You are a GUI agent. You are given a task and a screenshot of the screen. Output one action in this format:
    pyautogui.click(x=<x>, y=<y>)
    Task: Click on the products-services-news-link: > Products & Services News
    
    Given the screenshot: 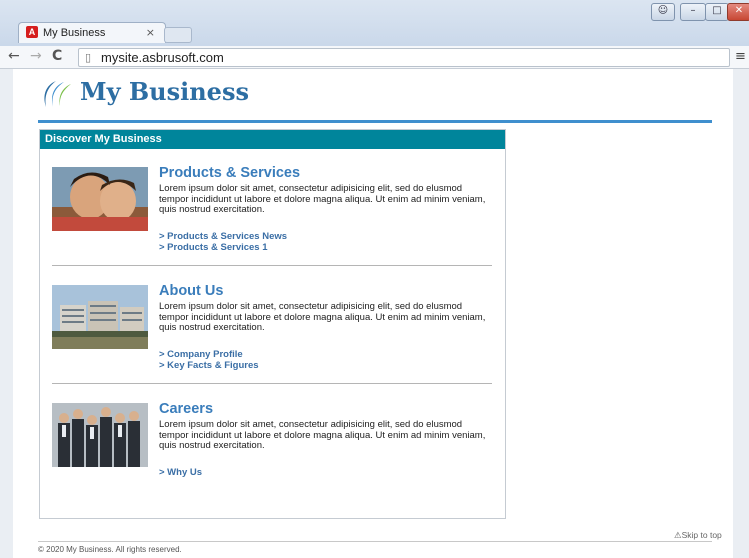 What is the action you would take?
    pyautogui.click(x=223, y=236)
    